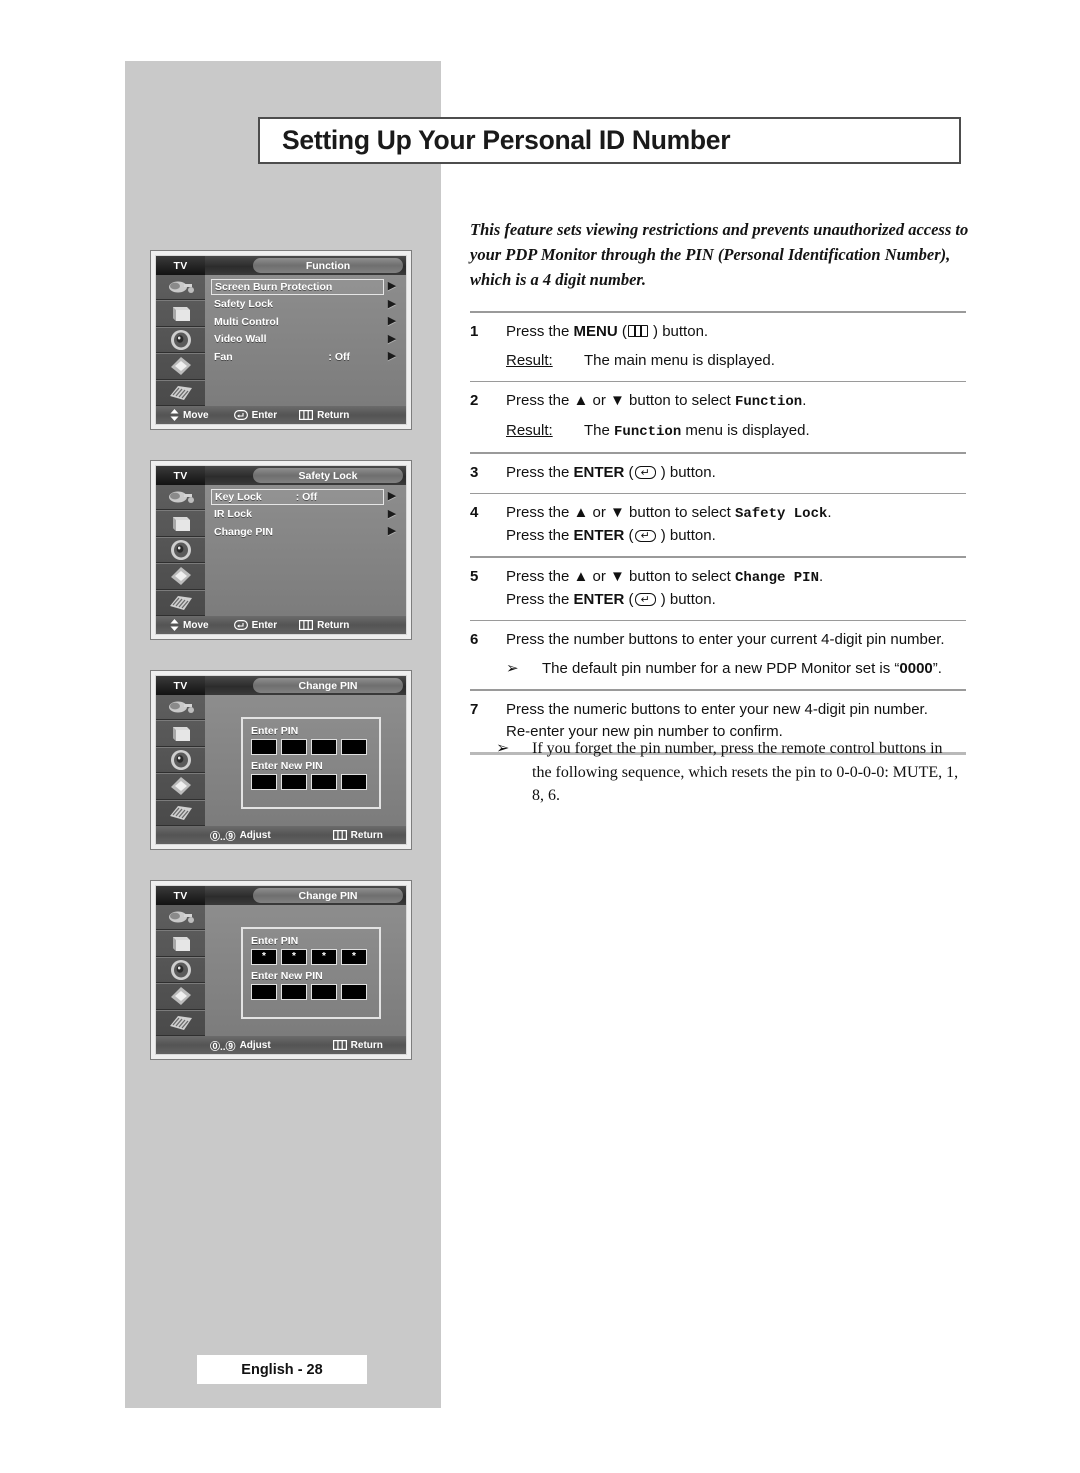 The height and width of the screenshot is (1473, 1080). Describe the element at coordinates (328, 895) in the screenshot. I see `osd-title: Change PIN` at that location.